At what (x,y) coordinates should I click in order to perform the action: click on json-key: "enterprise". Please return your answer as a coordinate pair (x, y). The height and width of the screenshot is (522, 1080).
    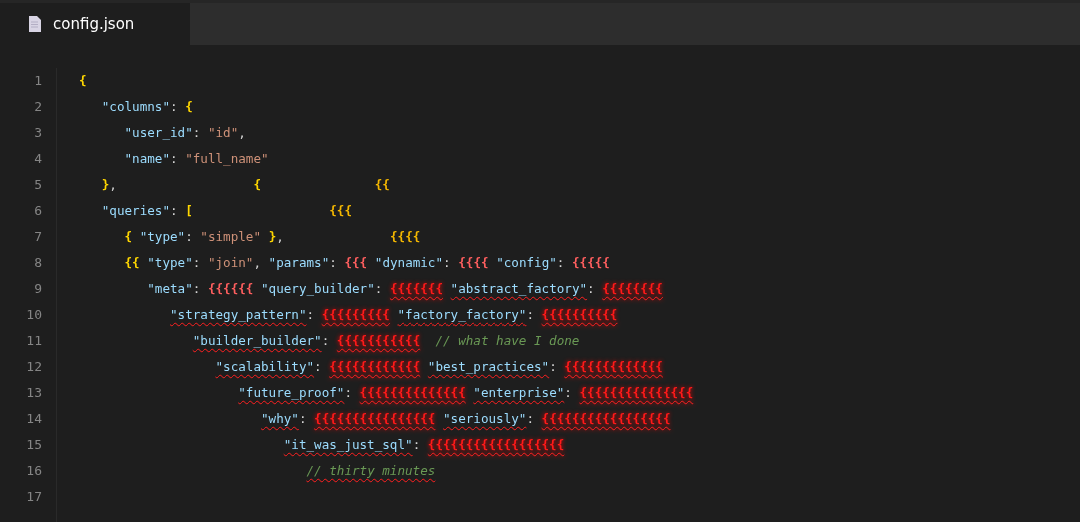
    Looking at the image, I should click on (519, 392).